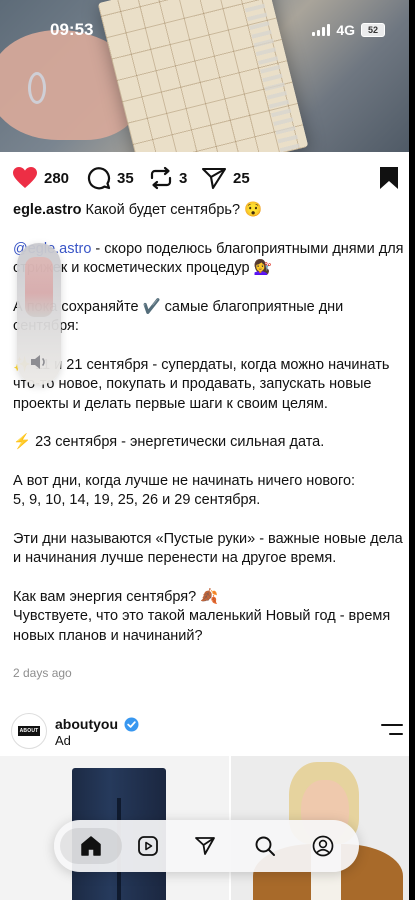  I want to click on direct-icon, so click(205, 846).